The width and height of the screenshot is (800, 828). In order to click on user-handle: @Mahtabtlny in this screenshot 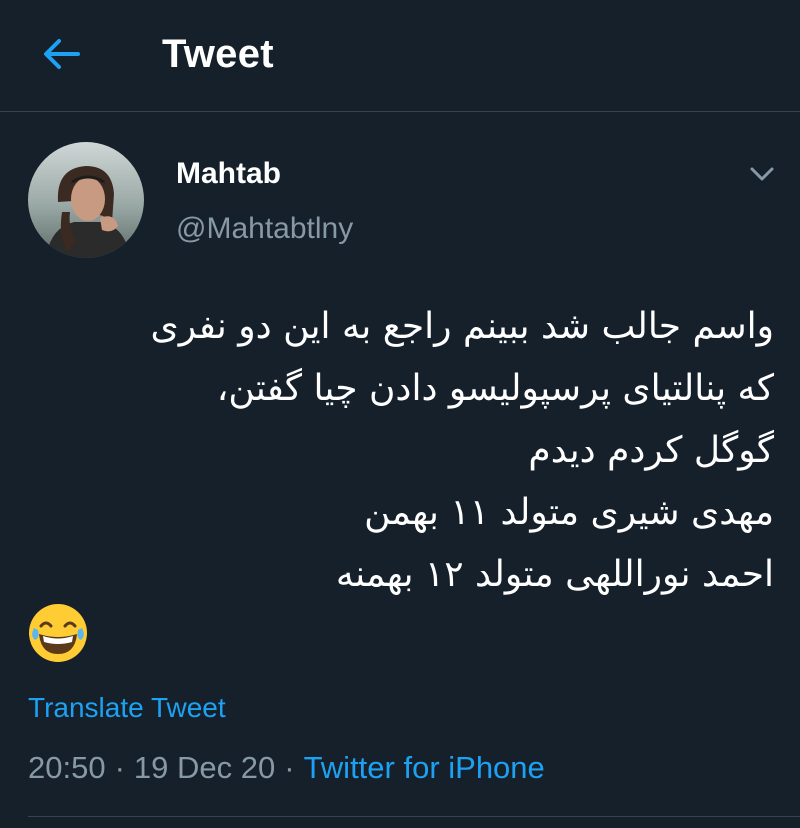, I will do `click(264, 229)`.